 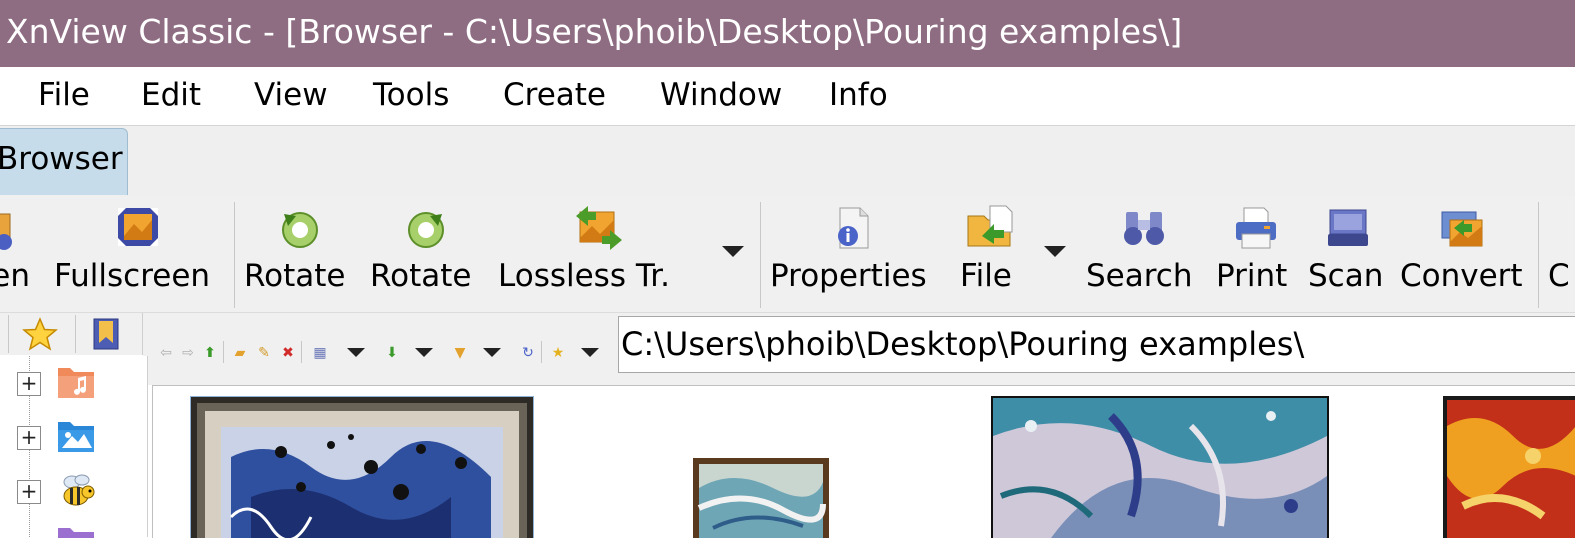 What do you see at coordinates (492, 352) in the screenshot?
I see `filter-dropdown-arrow` at bounding box center [492, 352].